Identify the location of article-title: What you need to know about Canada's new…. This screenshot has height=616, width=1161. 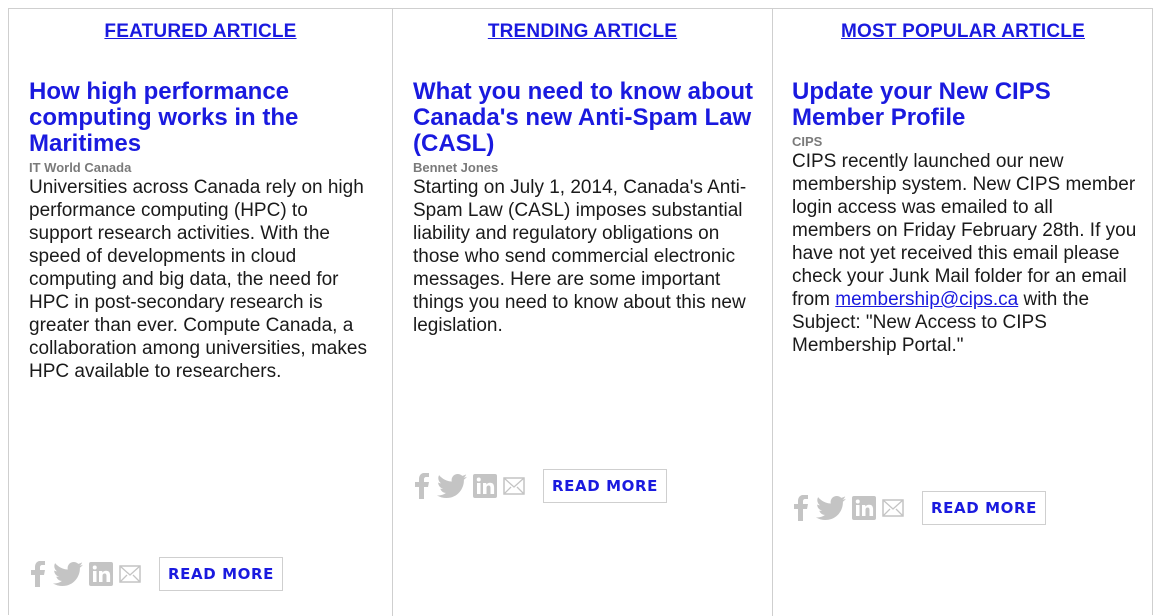
(585, 118).